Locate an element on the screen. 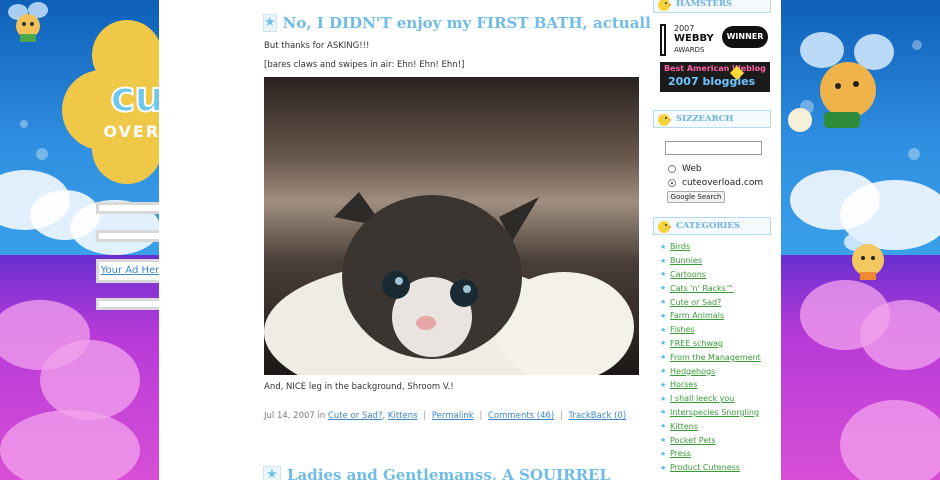 This screenshot has width=940, height=480. search-input is located at coordinates (713, 148).